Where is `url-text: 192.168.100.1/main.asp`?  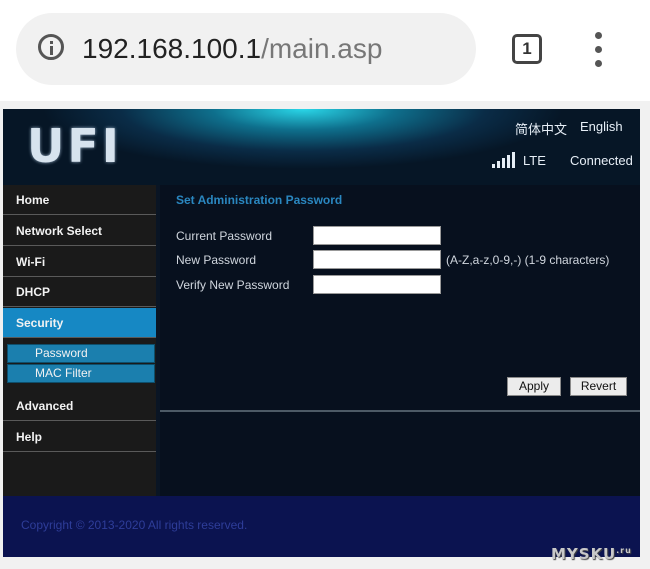
url-text: 192.168.100.1/main.asp is located at coordinates (232, 49).